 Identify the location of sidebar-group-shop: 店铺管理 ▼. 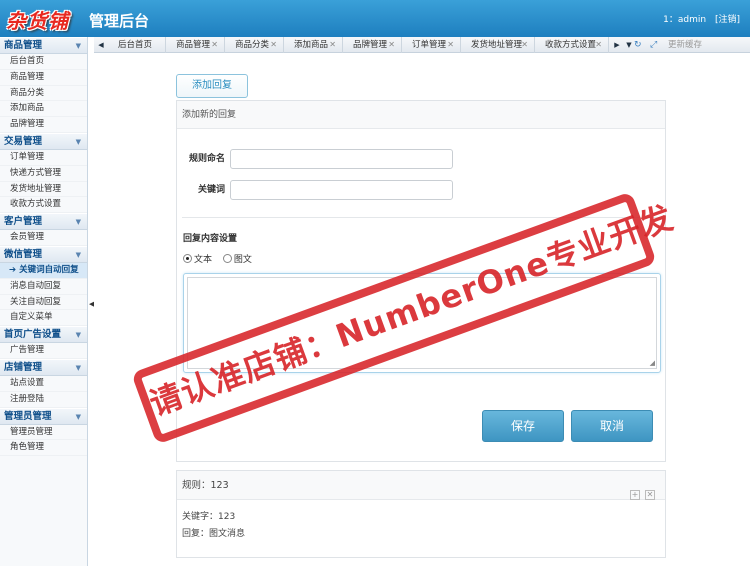
(43, 367).